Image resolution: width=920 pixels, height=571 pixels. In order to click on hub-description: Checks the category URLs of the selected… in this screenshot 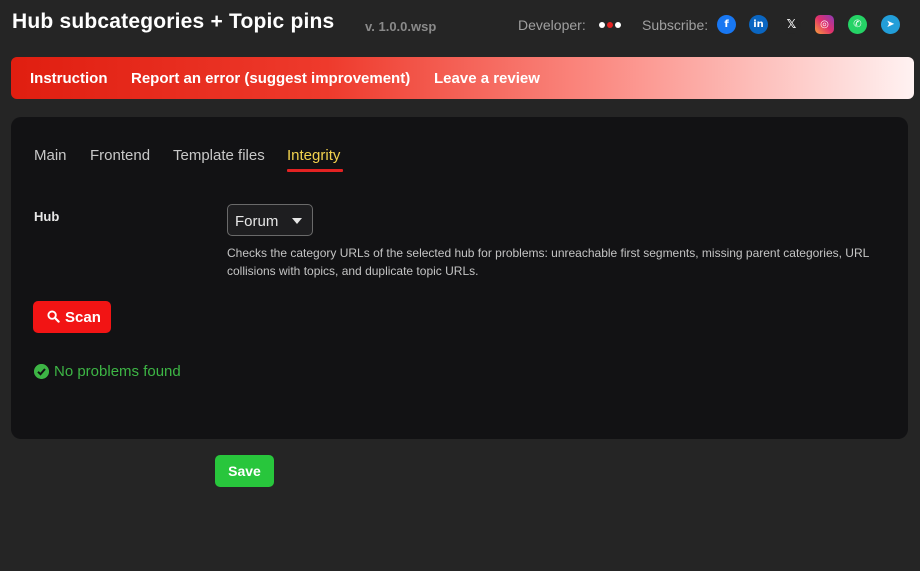, I will do `click(548, 262)`.